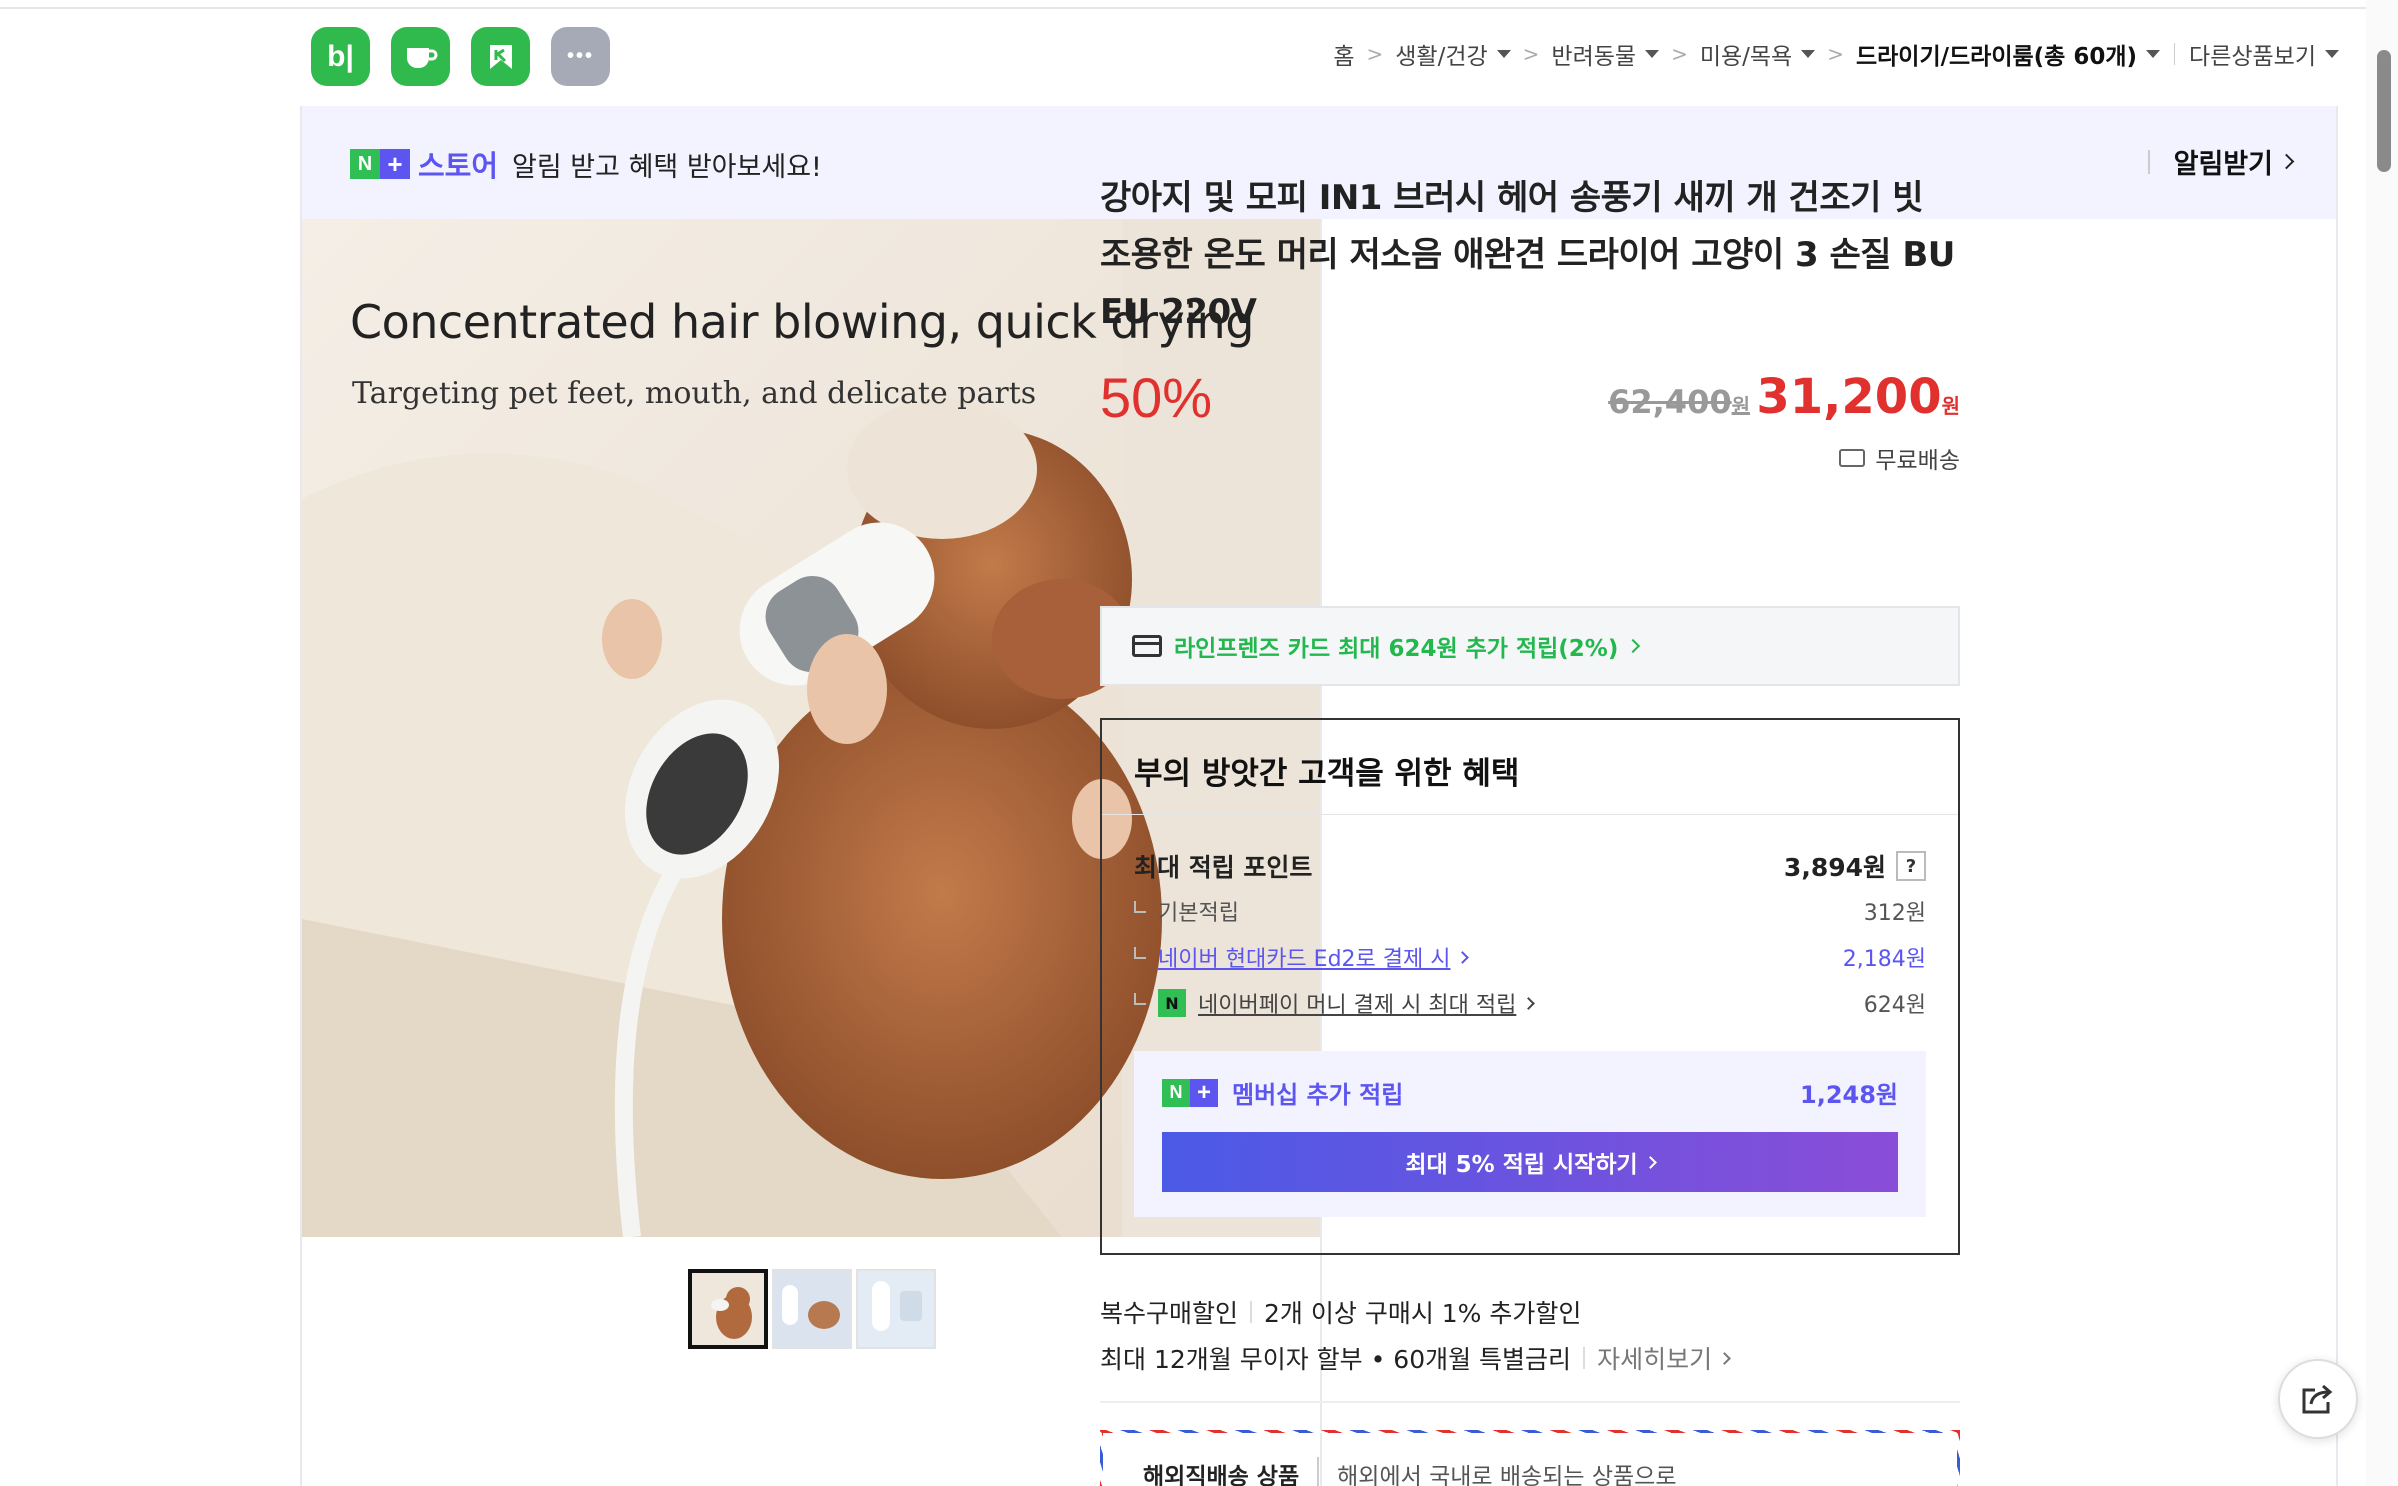  Describe the element at coordinates (1396, 649) in the screenshot. I see `card-promo-label: 라인프렌즈 카드 최대 624원 추가 적립(2%)` at that location.